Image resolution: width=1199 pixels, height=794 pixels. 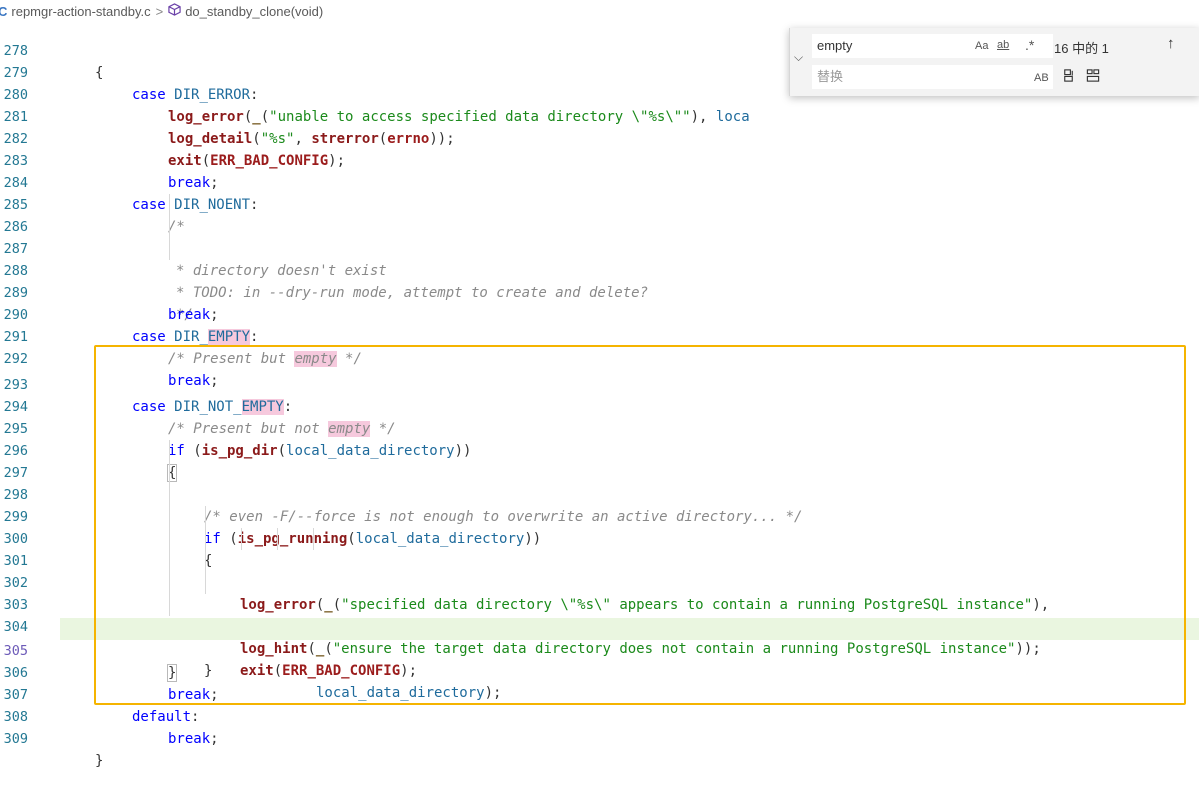 I want to click on code-line: 284 case DIR_NOENT:, so click(x=599, y=181).